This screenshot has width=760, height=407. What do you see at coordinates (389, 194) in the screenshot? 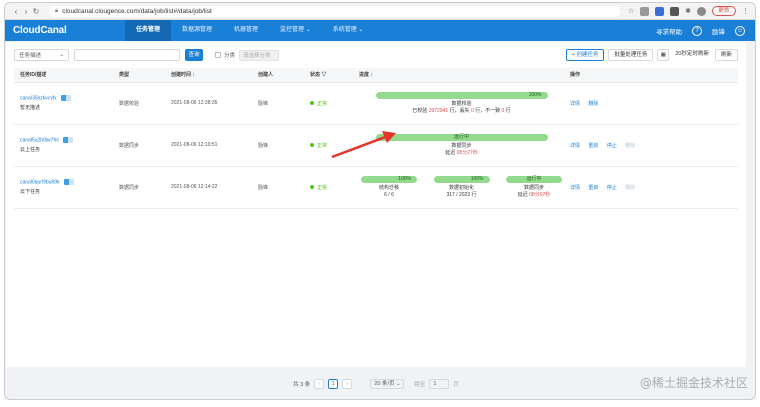
I see `stage-detail: 6 / 6` at bounding box center [389, 194].